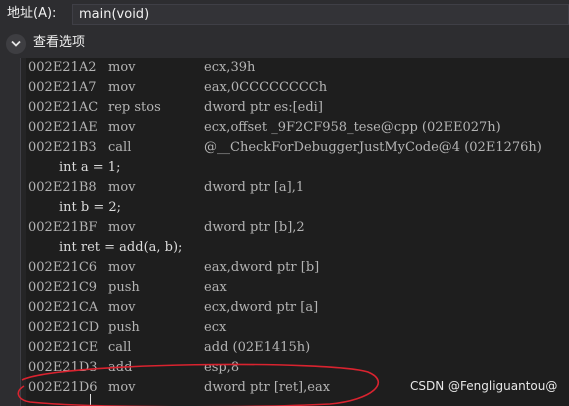 The image size is (569, 406). Describe the element at coordinates (230, 67) in the screenshot. I see `instruction-operands: ecx,39h` at that location.